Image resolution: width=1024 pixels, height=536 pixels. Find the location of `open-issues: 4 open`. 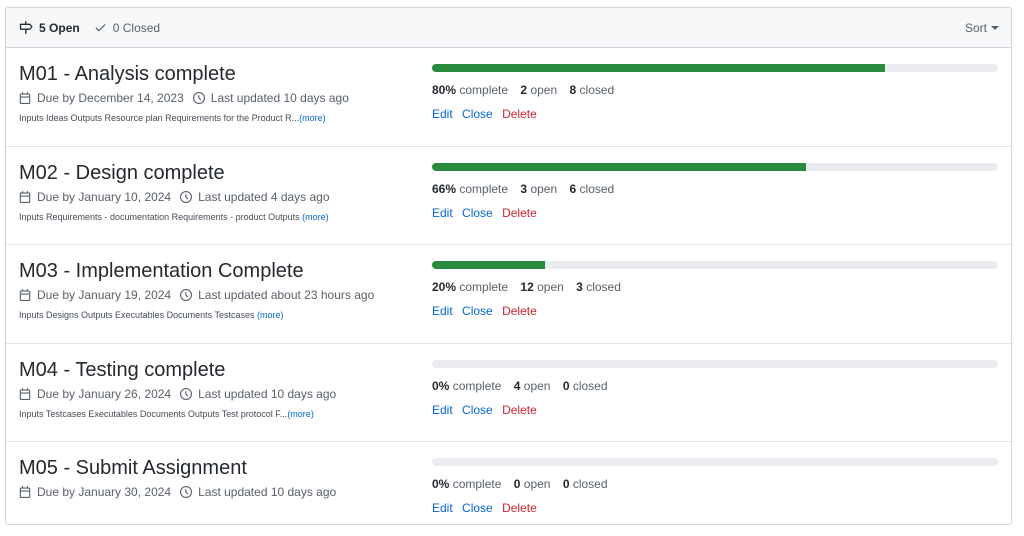

open-issues: 4 open is located at coordinates (532, 386).